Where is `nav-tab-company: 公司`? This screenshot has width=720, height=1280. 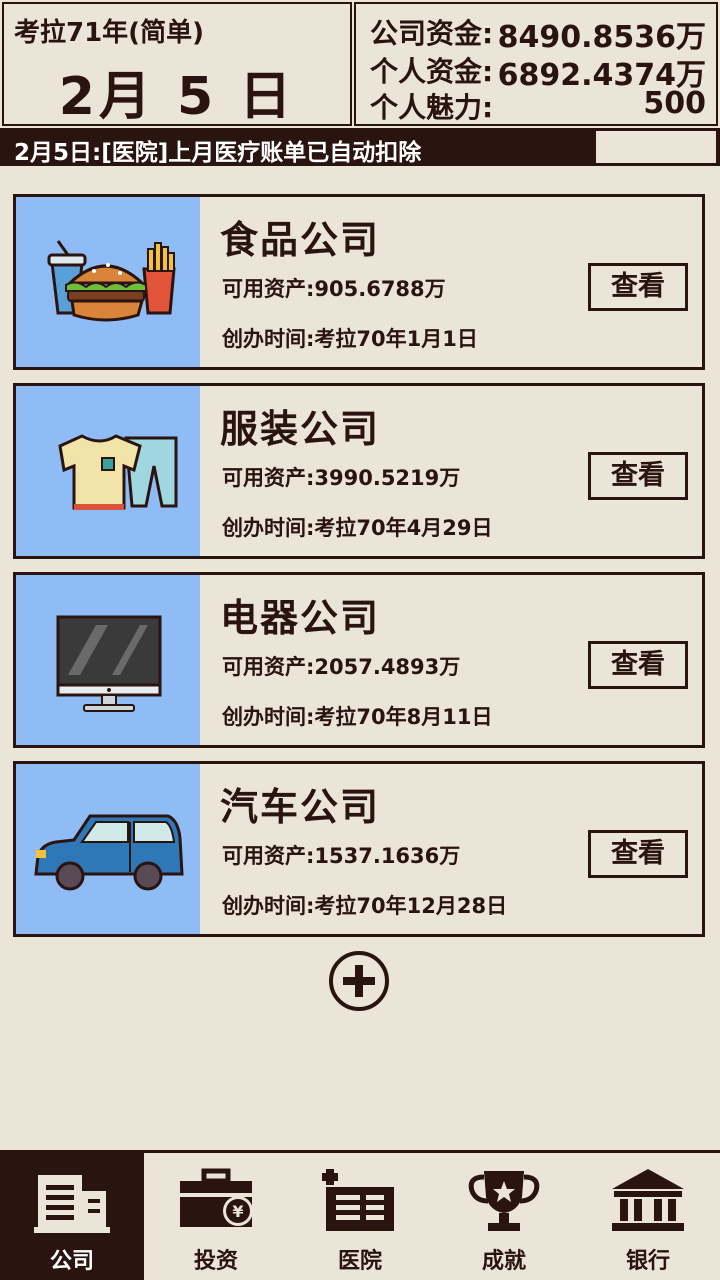 nav-tab-company: 公司 is located at coordinates (72, 1216).